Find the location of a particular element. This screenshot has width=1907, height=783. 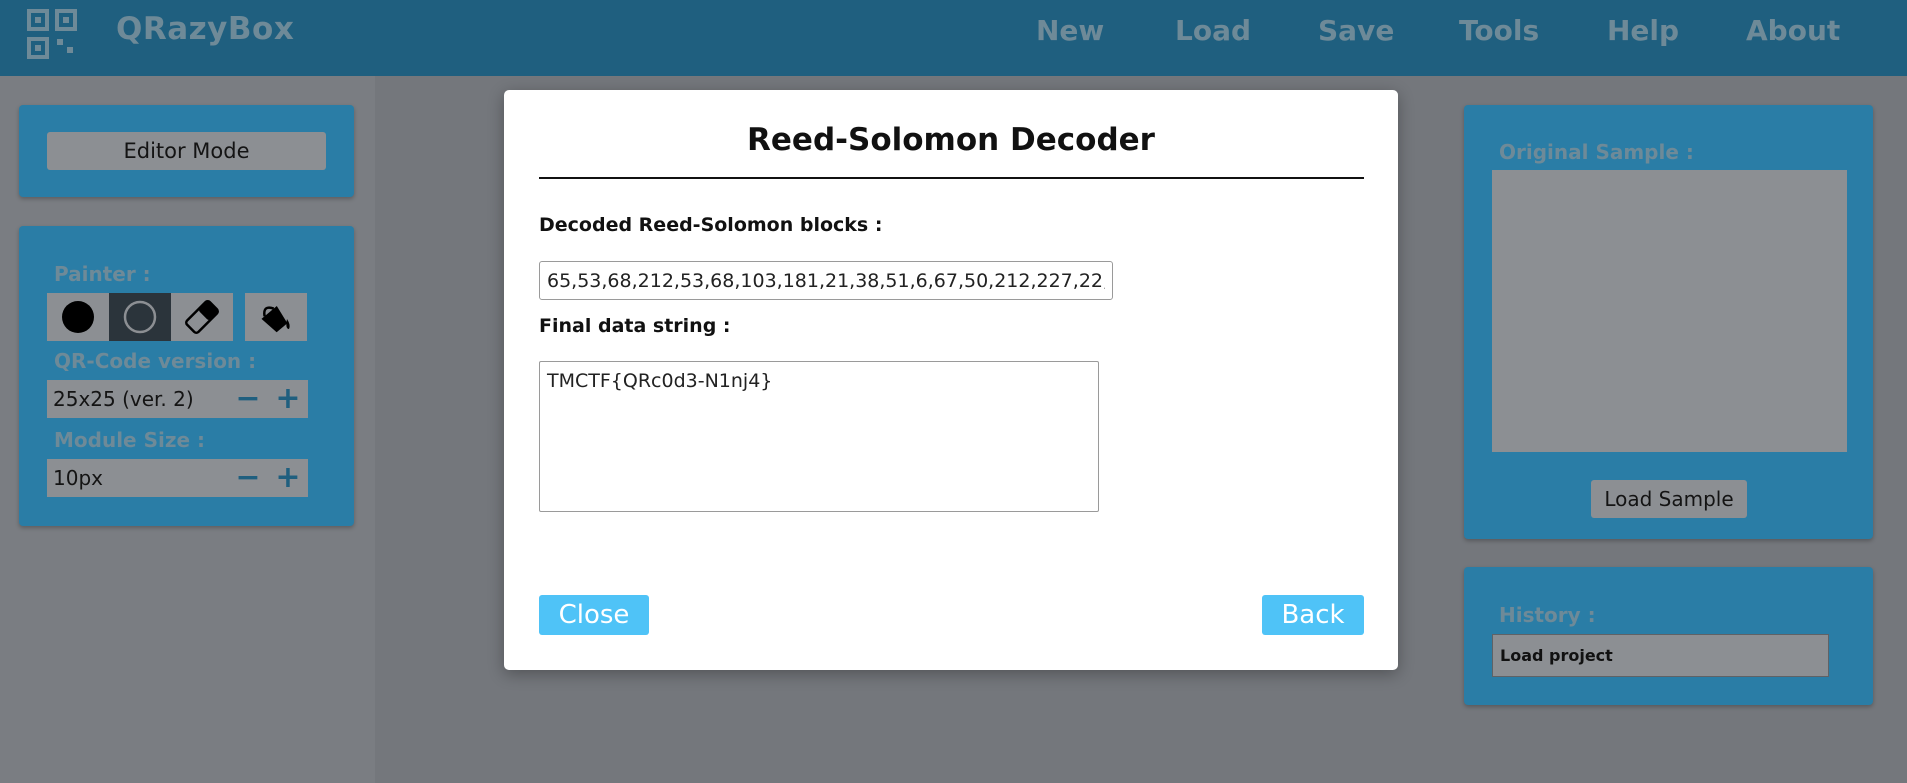

module-size-increment-button: + is located at coordinates (288, 478).